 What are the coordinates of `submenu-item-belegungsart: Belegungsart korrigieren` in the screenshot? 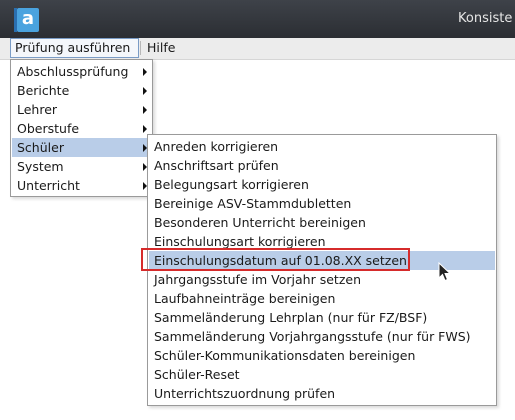 It's located at (322, 184).